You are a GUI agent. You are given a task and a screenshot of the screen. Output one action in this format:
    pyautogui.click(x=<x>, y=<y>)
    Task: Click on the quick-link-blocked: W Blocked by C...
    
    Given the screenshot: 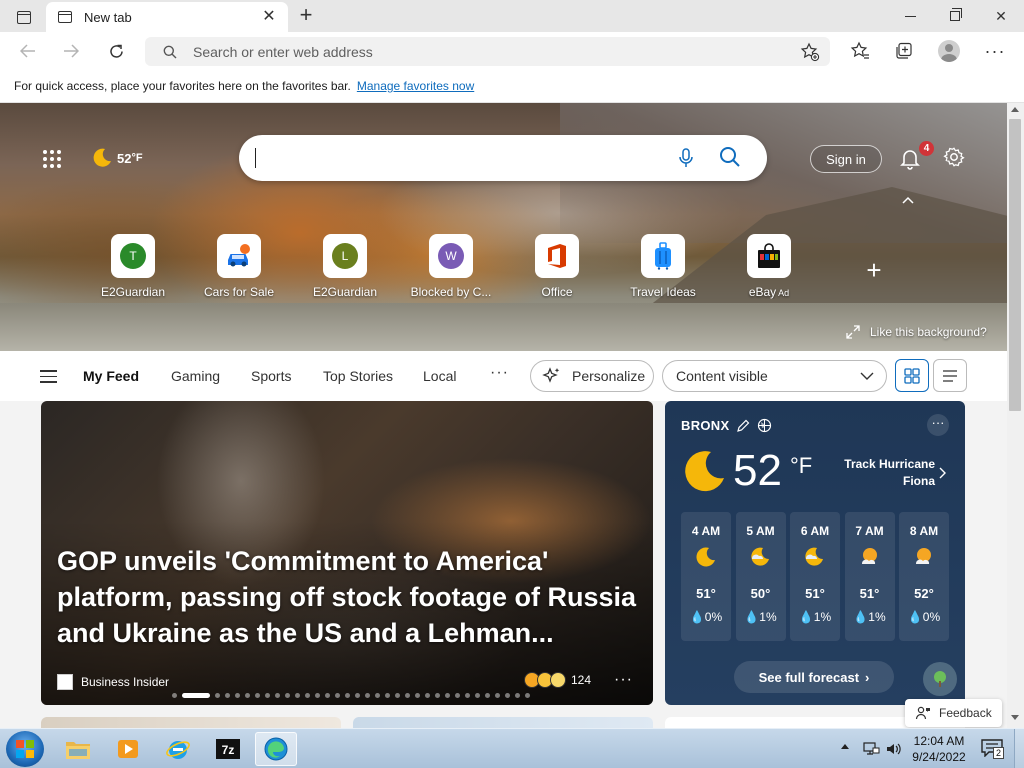 What is the action you would take?
    pyautogui.click(x=451, y=266)
    